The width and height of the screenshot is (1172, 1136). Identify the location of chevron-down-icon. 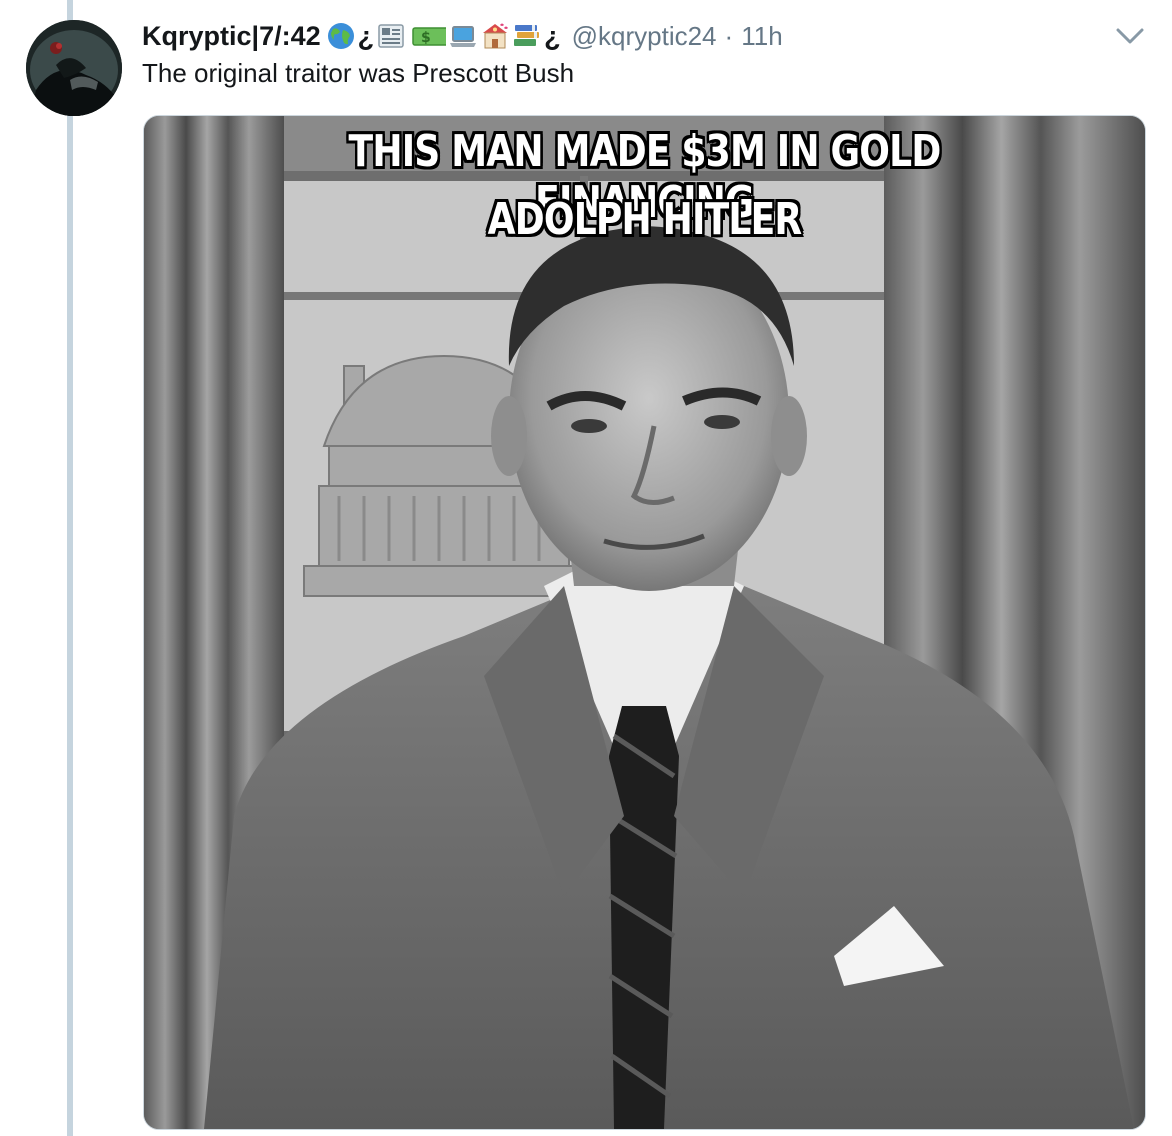
(1130, 36).